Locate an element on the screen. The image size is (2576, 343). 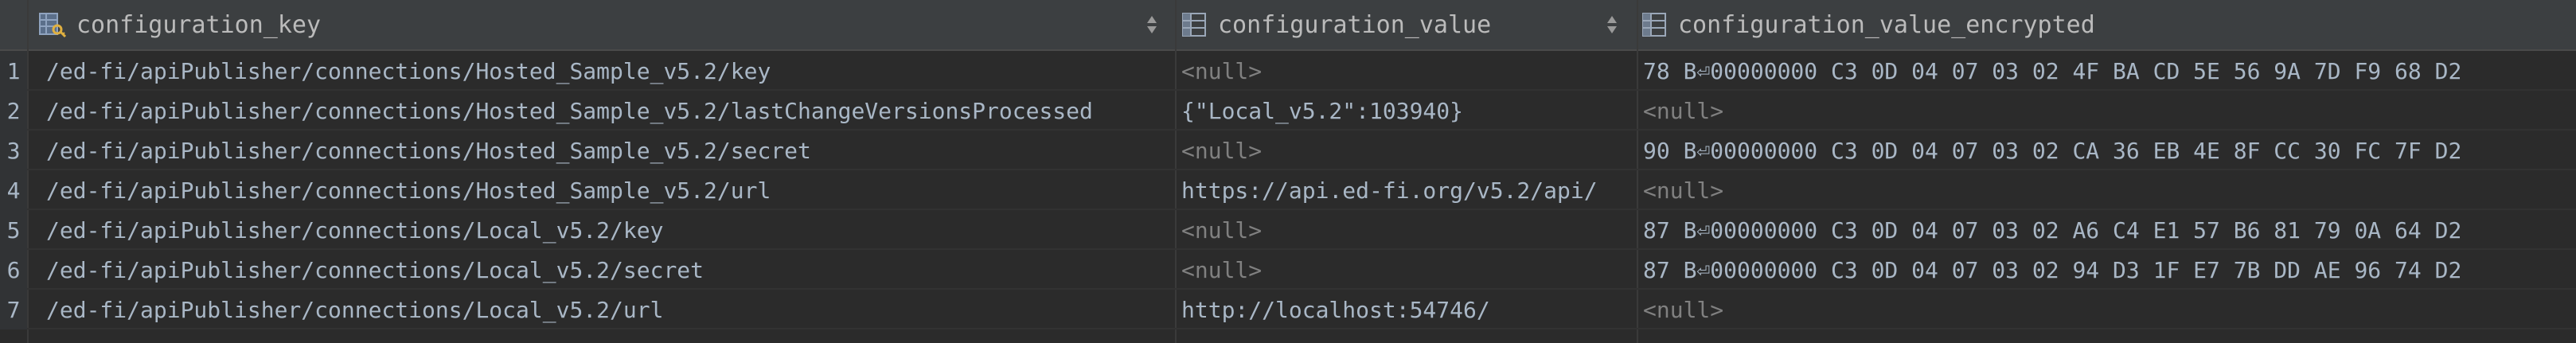
column-header-label: configuration_value is located at coordinates (1355, 24).